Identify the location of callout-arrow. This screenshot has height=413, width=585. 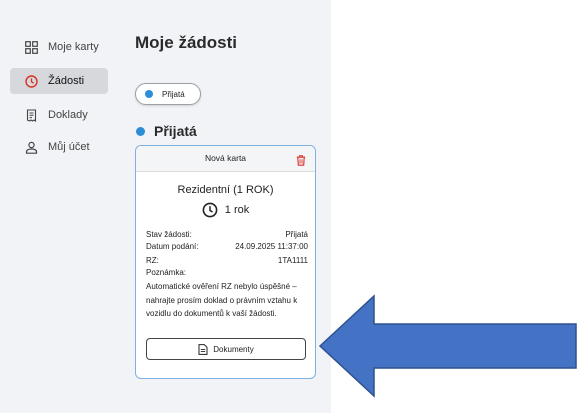
(447, 346).